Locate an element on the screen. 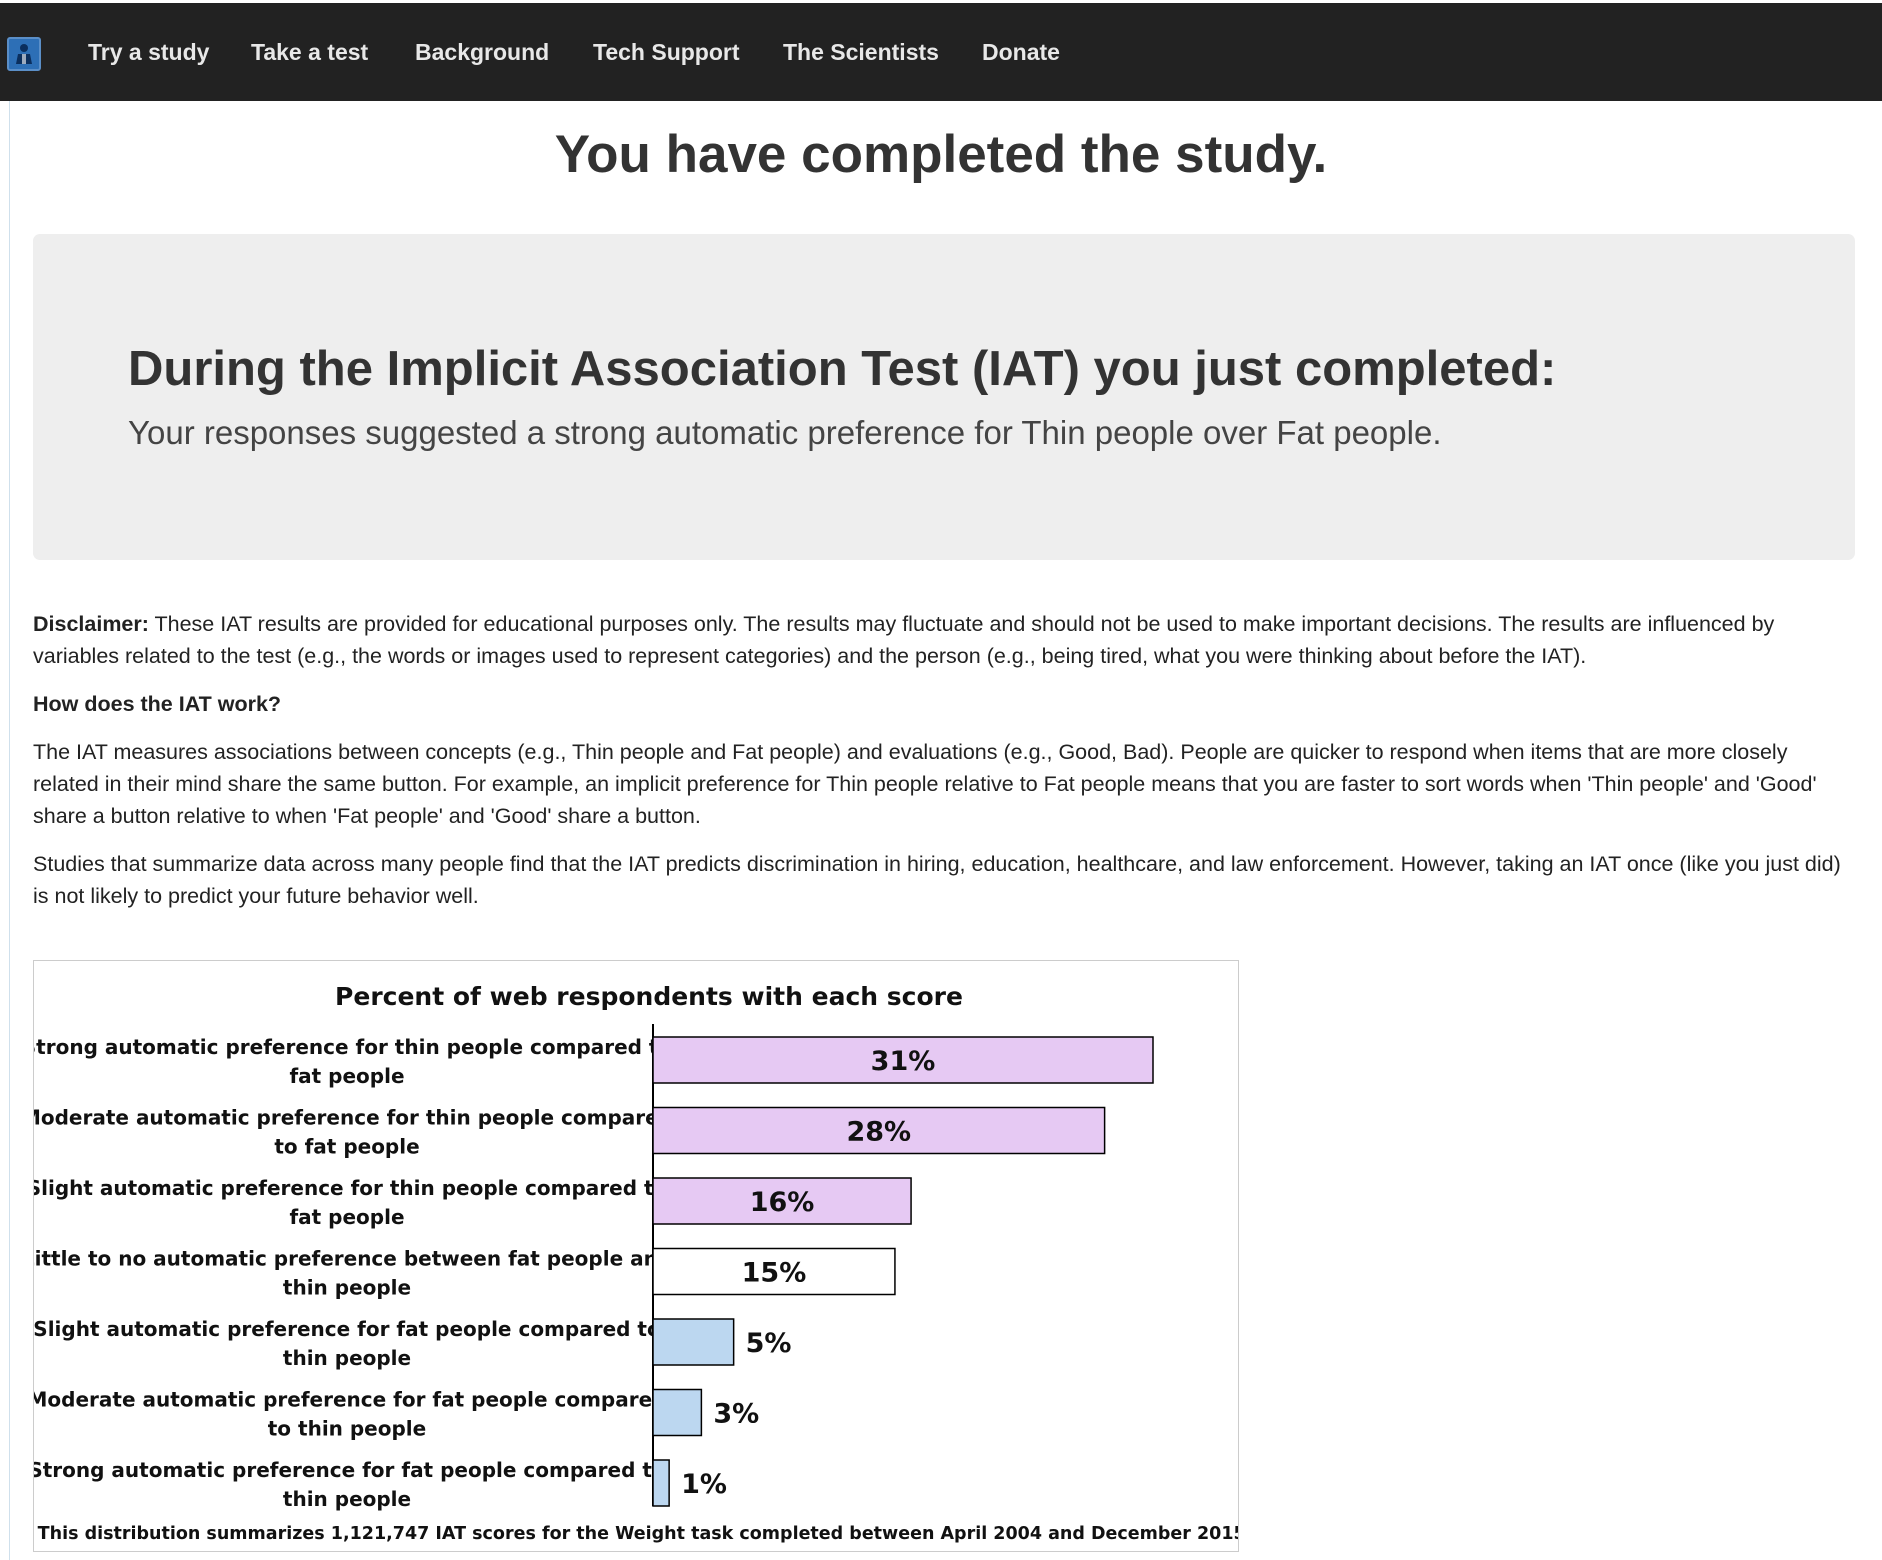 This screenshot has width=1882, height=1560. chart-value-label: 16% is located at coordinates (782, 1202).